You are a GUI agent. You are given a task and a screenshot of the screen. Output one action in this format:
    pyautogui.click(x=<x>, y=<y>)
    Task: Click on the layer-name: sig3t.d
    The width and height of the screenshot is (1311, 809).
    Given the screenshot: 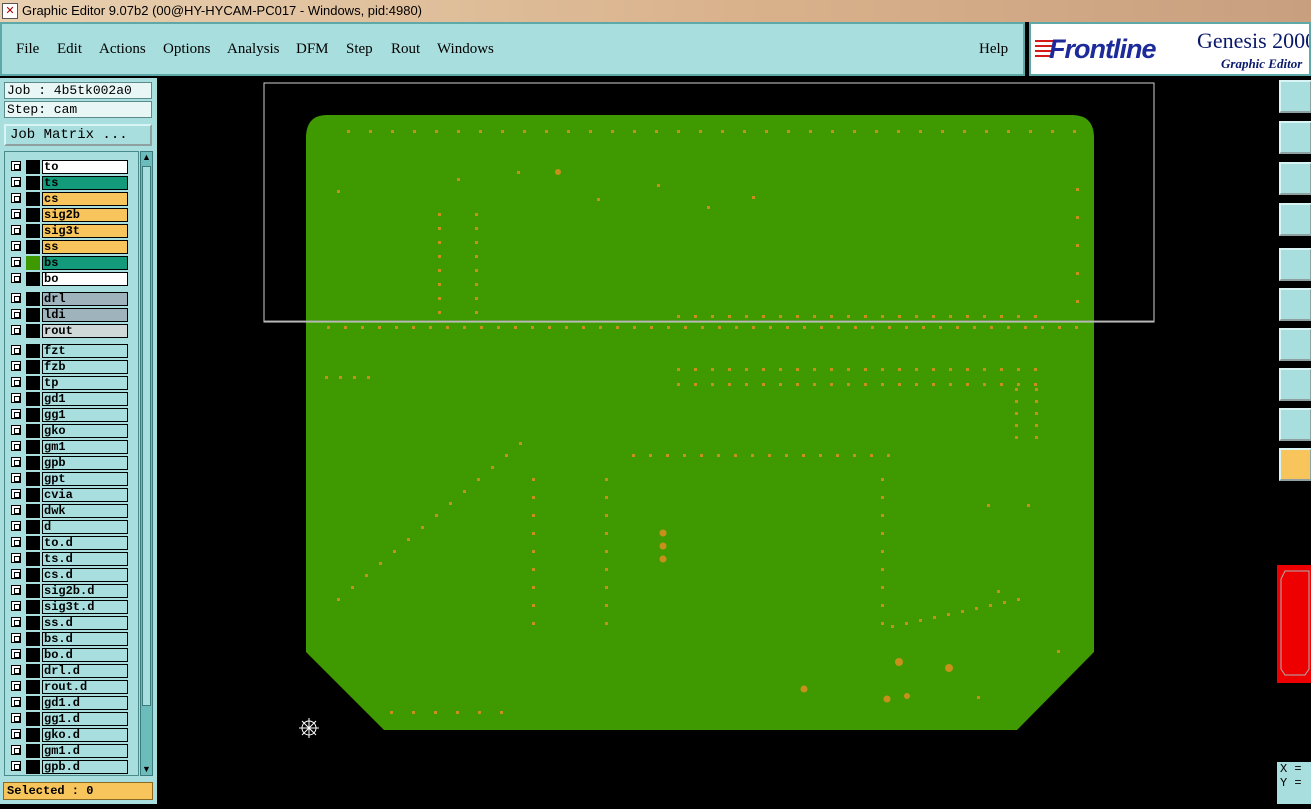 What is the action you would take?
    pyautogui.click(x=85, y=607)
    